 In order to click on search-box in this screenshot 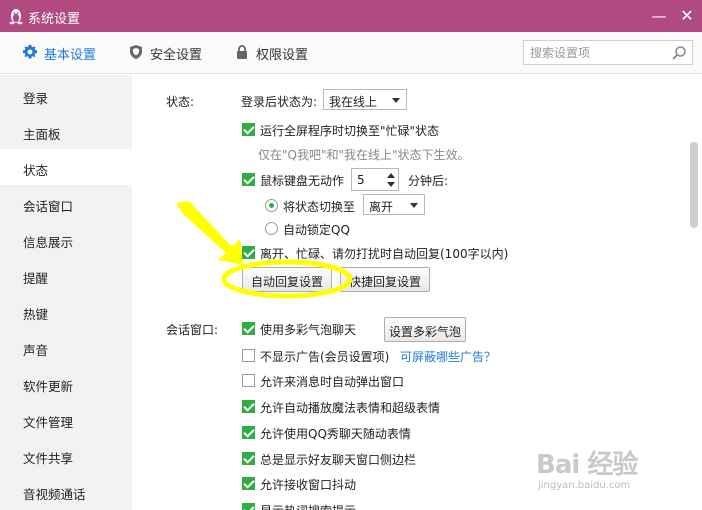, I will do `click(608, 52)`.